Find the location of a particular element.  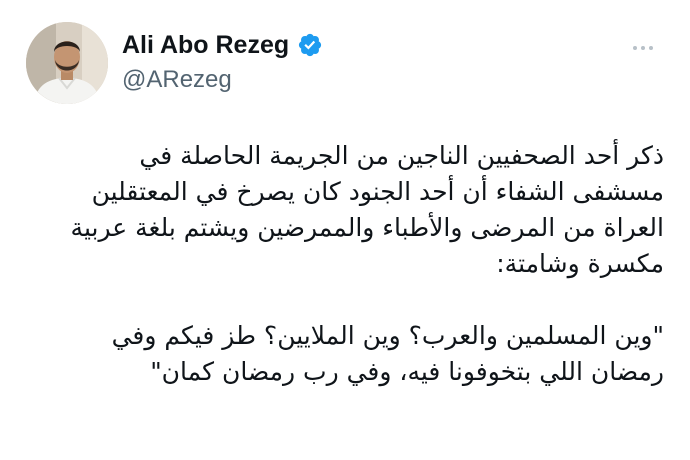

avatar-photo is located at coordinates (67, 63).